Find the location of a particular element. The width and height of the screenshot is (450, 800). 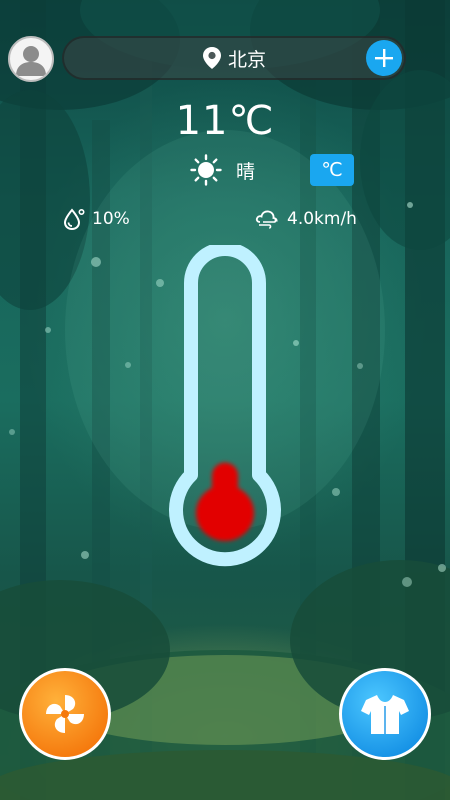

unit-toggle-button: ℃ is located at coordinates (332, 170).